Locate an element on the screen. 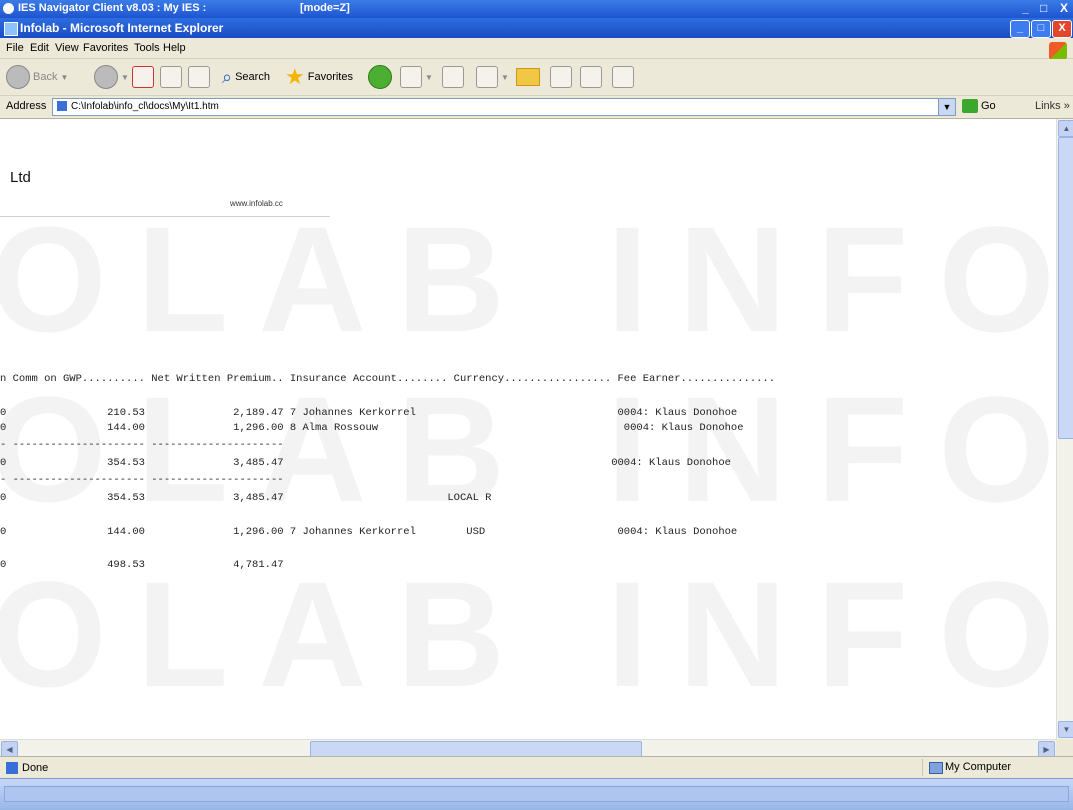 This screenshot has height=810, width=1073. history-icon is located at coordinates (380, 77).